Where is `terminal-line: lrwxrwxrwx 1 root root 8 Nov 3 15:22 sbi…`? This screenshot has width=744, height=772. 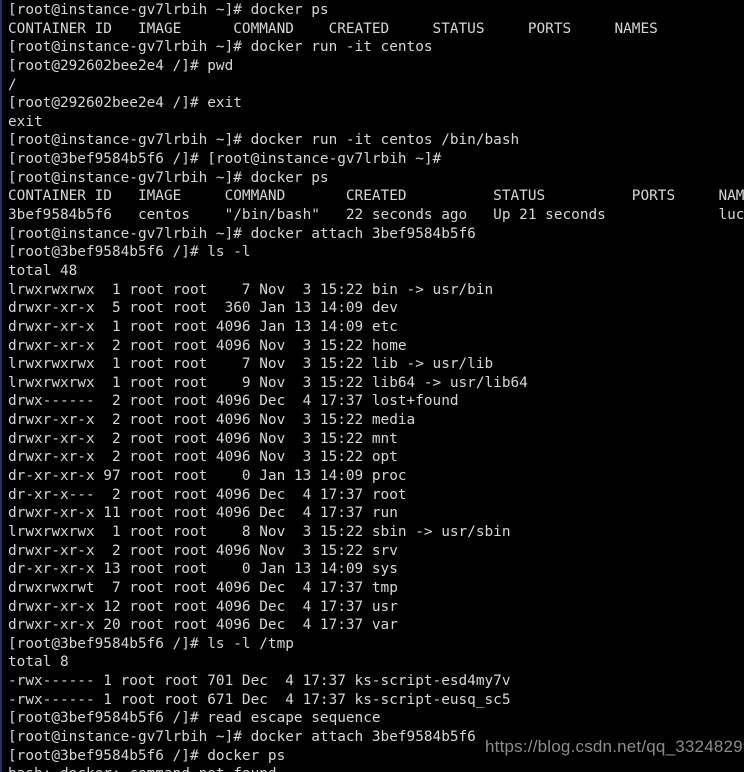 terminal-line: lrwxrwxrwx 1 root root 8 Nov 3 15:22 sbi… is located at coordinates (259, 531).